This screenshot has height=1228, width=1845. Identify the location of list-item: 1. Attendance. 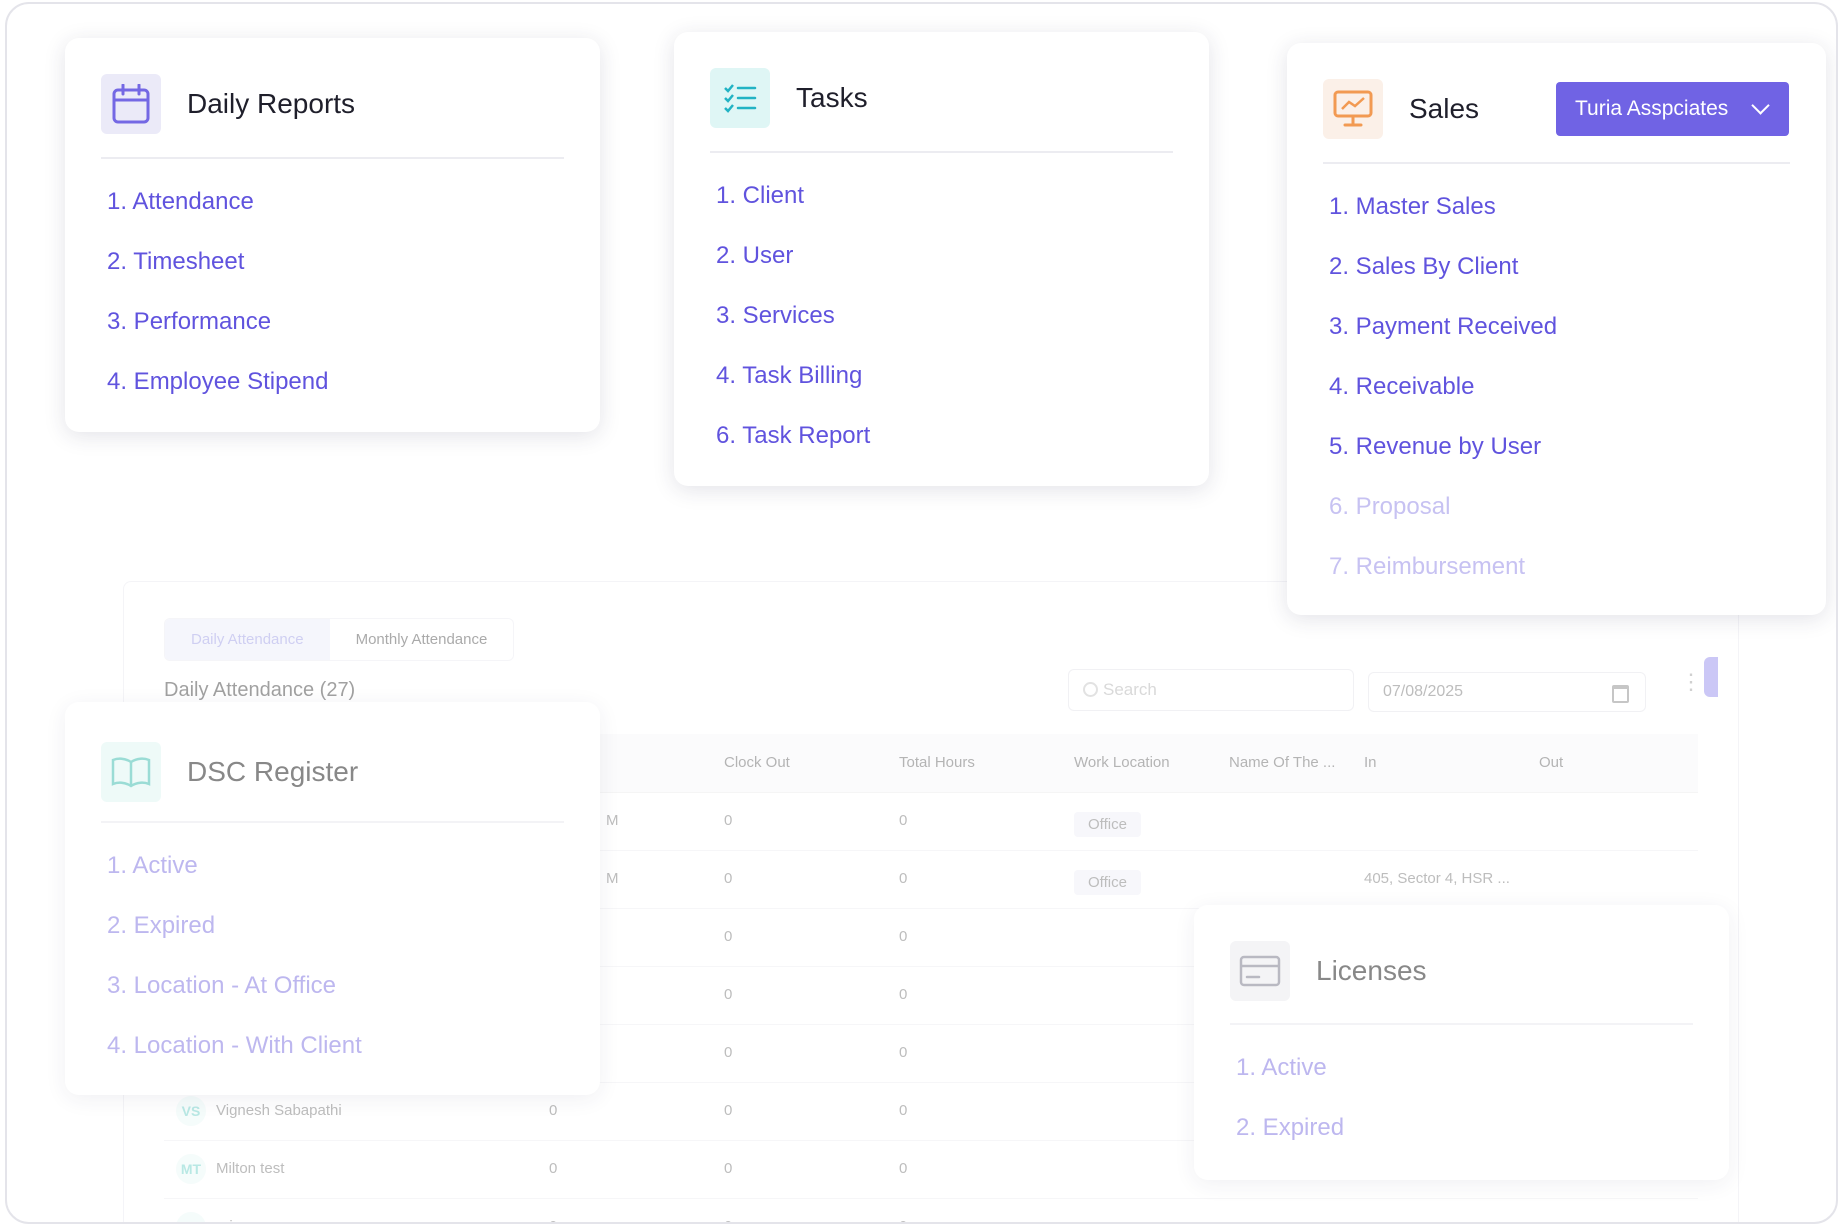
(217, 202).